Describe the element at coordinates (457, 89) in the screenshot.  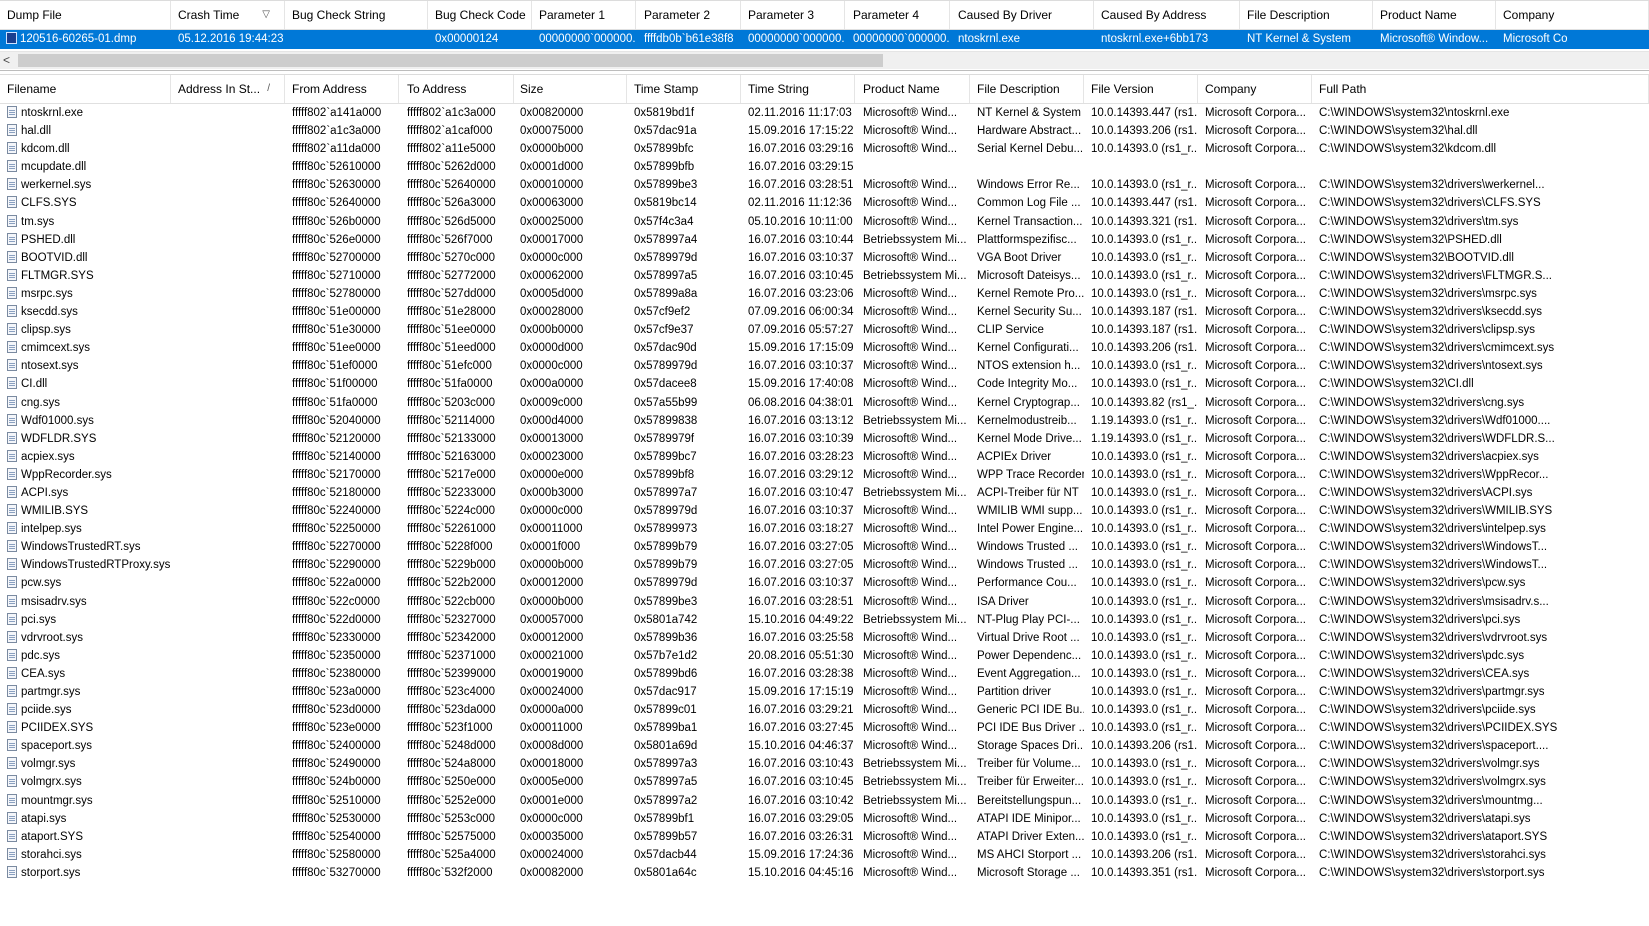
I see `column-header-to-address: To Address` at that location.